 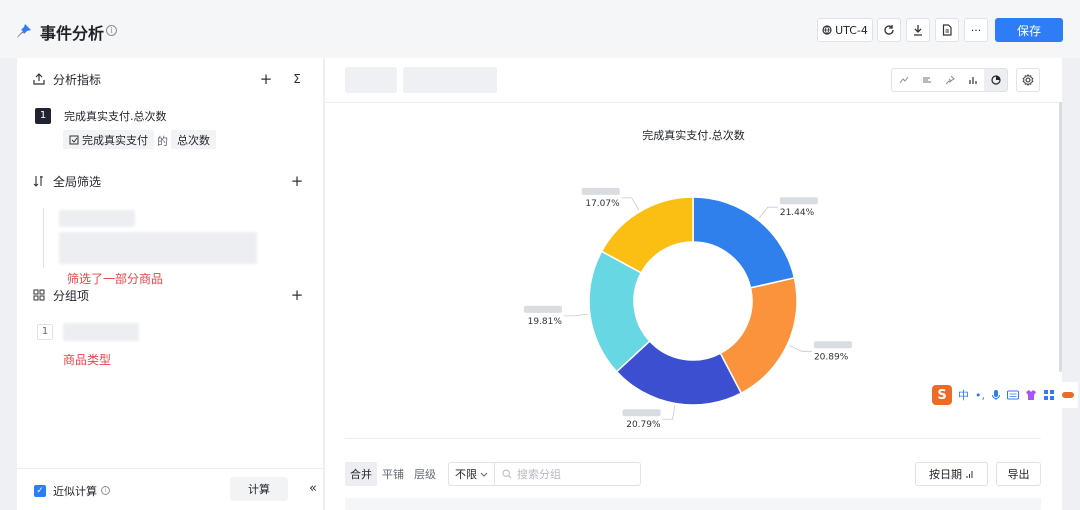 I want to click on keyboard-icon, so click(x=1013, y=395).